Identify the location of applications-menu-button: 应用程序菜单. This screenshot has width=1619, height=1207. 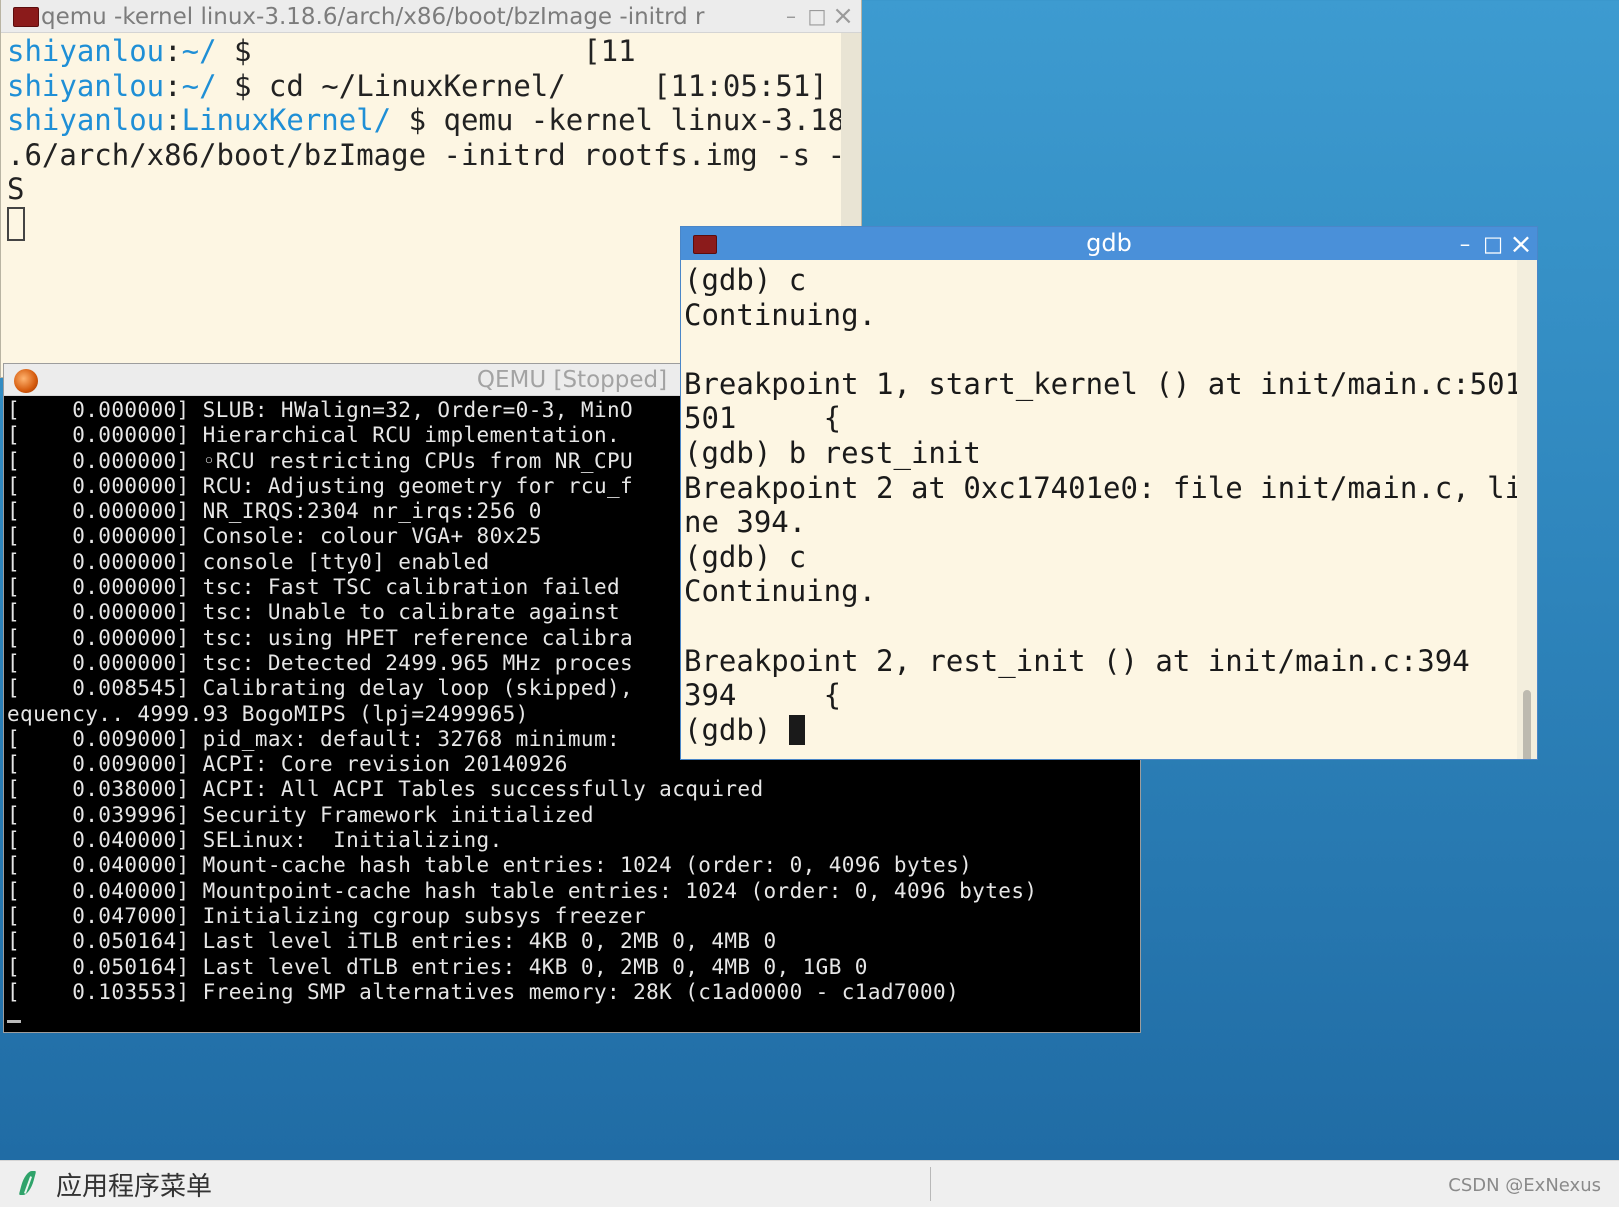
(115, 1184).